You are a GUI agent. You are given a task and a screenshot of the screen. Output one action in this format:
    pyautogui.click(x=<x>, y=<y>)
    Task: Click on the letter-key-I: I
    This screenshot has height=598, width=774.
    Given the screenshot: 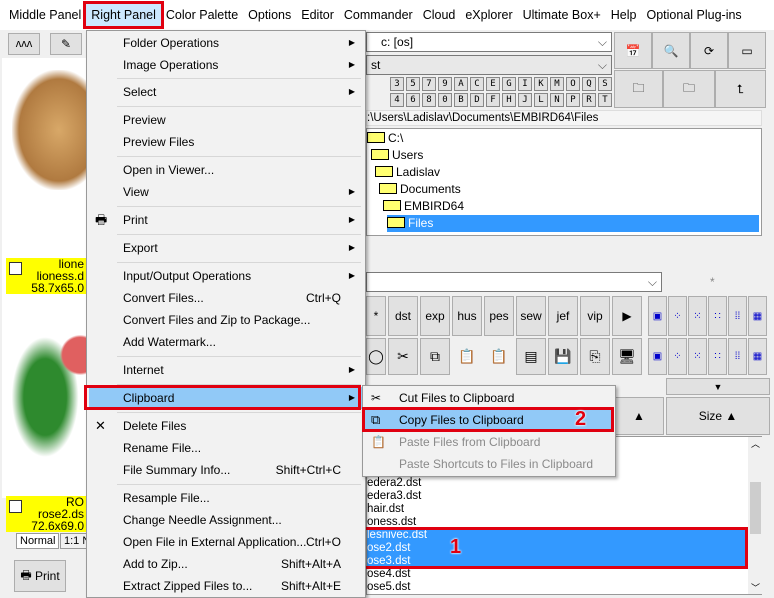 What is the action you would take?
    pyautogui.click(x=525, y=84)
    